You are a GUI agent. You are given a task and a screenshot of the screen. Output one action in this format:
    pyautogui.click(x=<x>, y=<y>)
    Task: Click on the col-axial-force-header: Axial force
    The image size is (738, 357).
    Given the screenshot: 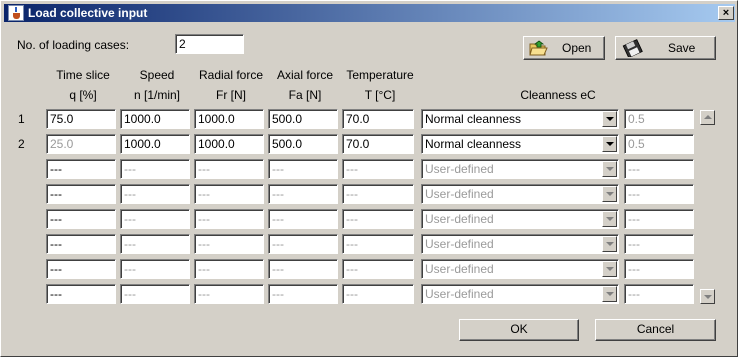 What is the action you would take?
    pyautogui.click(x=305, y=75)
    